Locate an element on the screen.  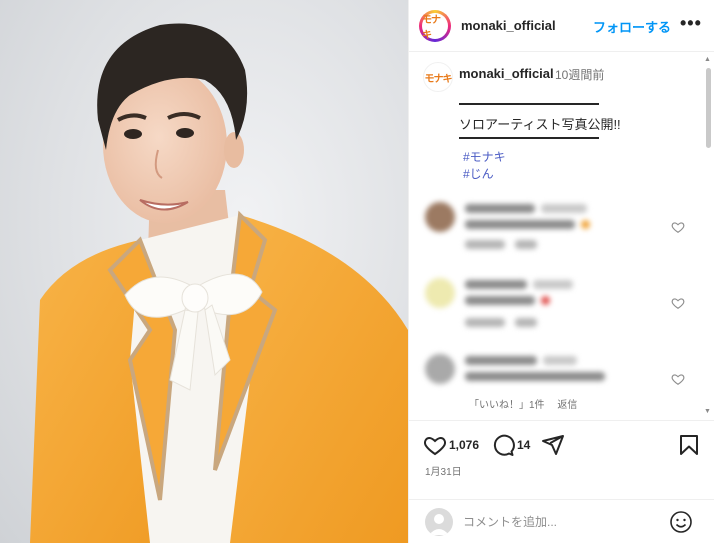
like-count: 1,076 is located at coordinates (464, 445).